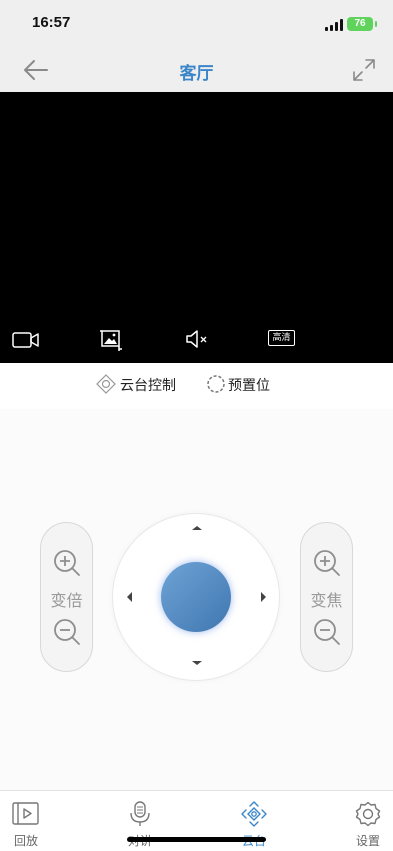  I want to click on tab-label: 云台控制, so click(148, 386).